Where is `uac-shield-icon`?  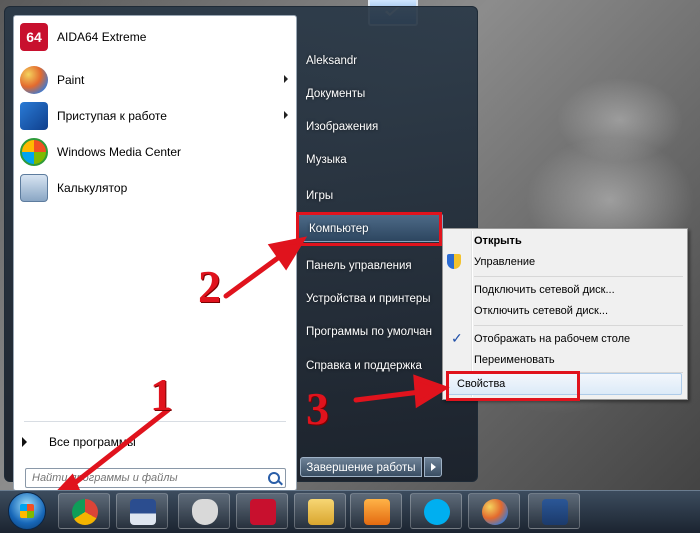
uac-shield-icon is located at coordinates (454, 261).